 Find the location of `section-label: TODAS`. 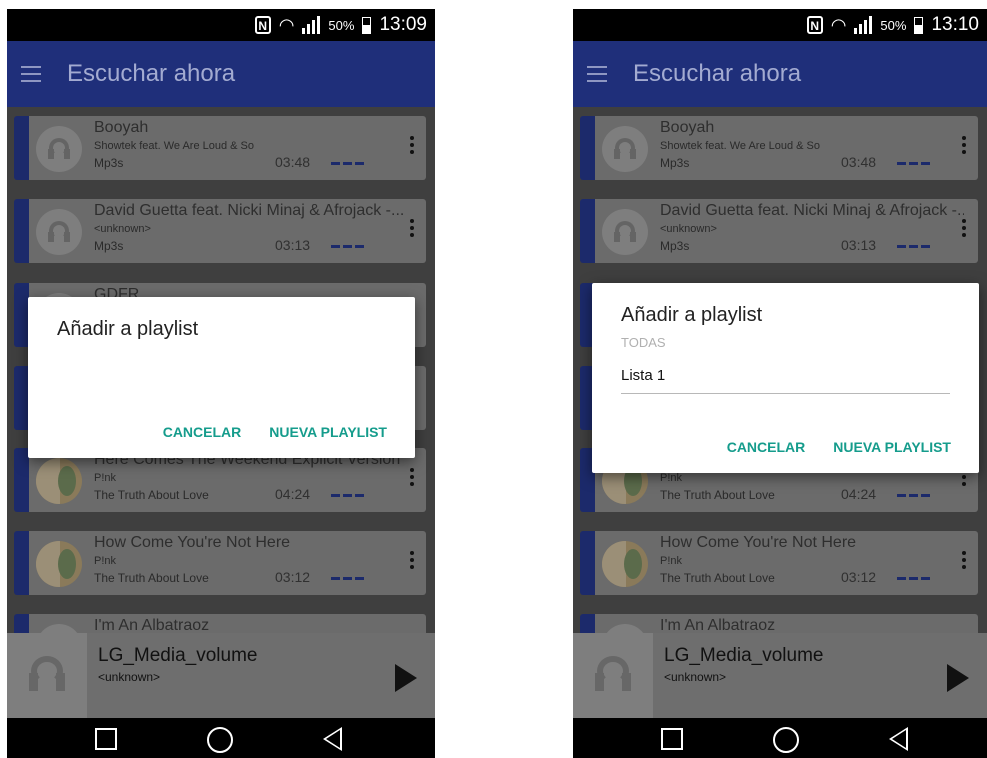

section-label: TODAS is located at coordinates (643, 342).